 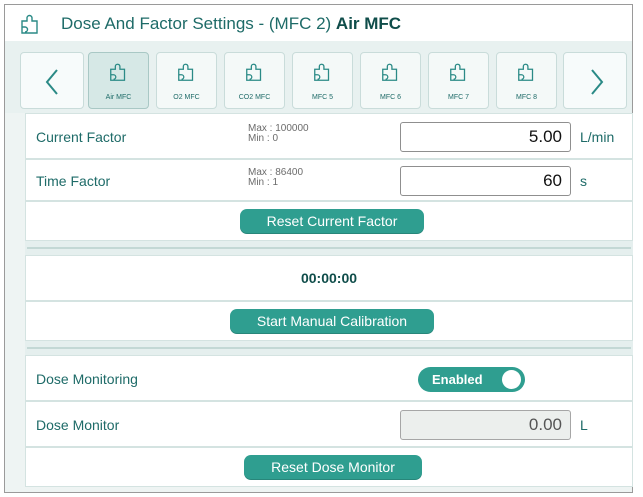 I want to click on tab-o2-mfc: O2 MFC, so click(x=186, y=80).